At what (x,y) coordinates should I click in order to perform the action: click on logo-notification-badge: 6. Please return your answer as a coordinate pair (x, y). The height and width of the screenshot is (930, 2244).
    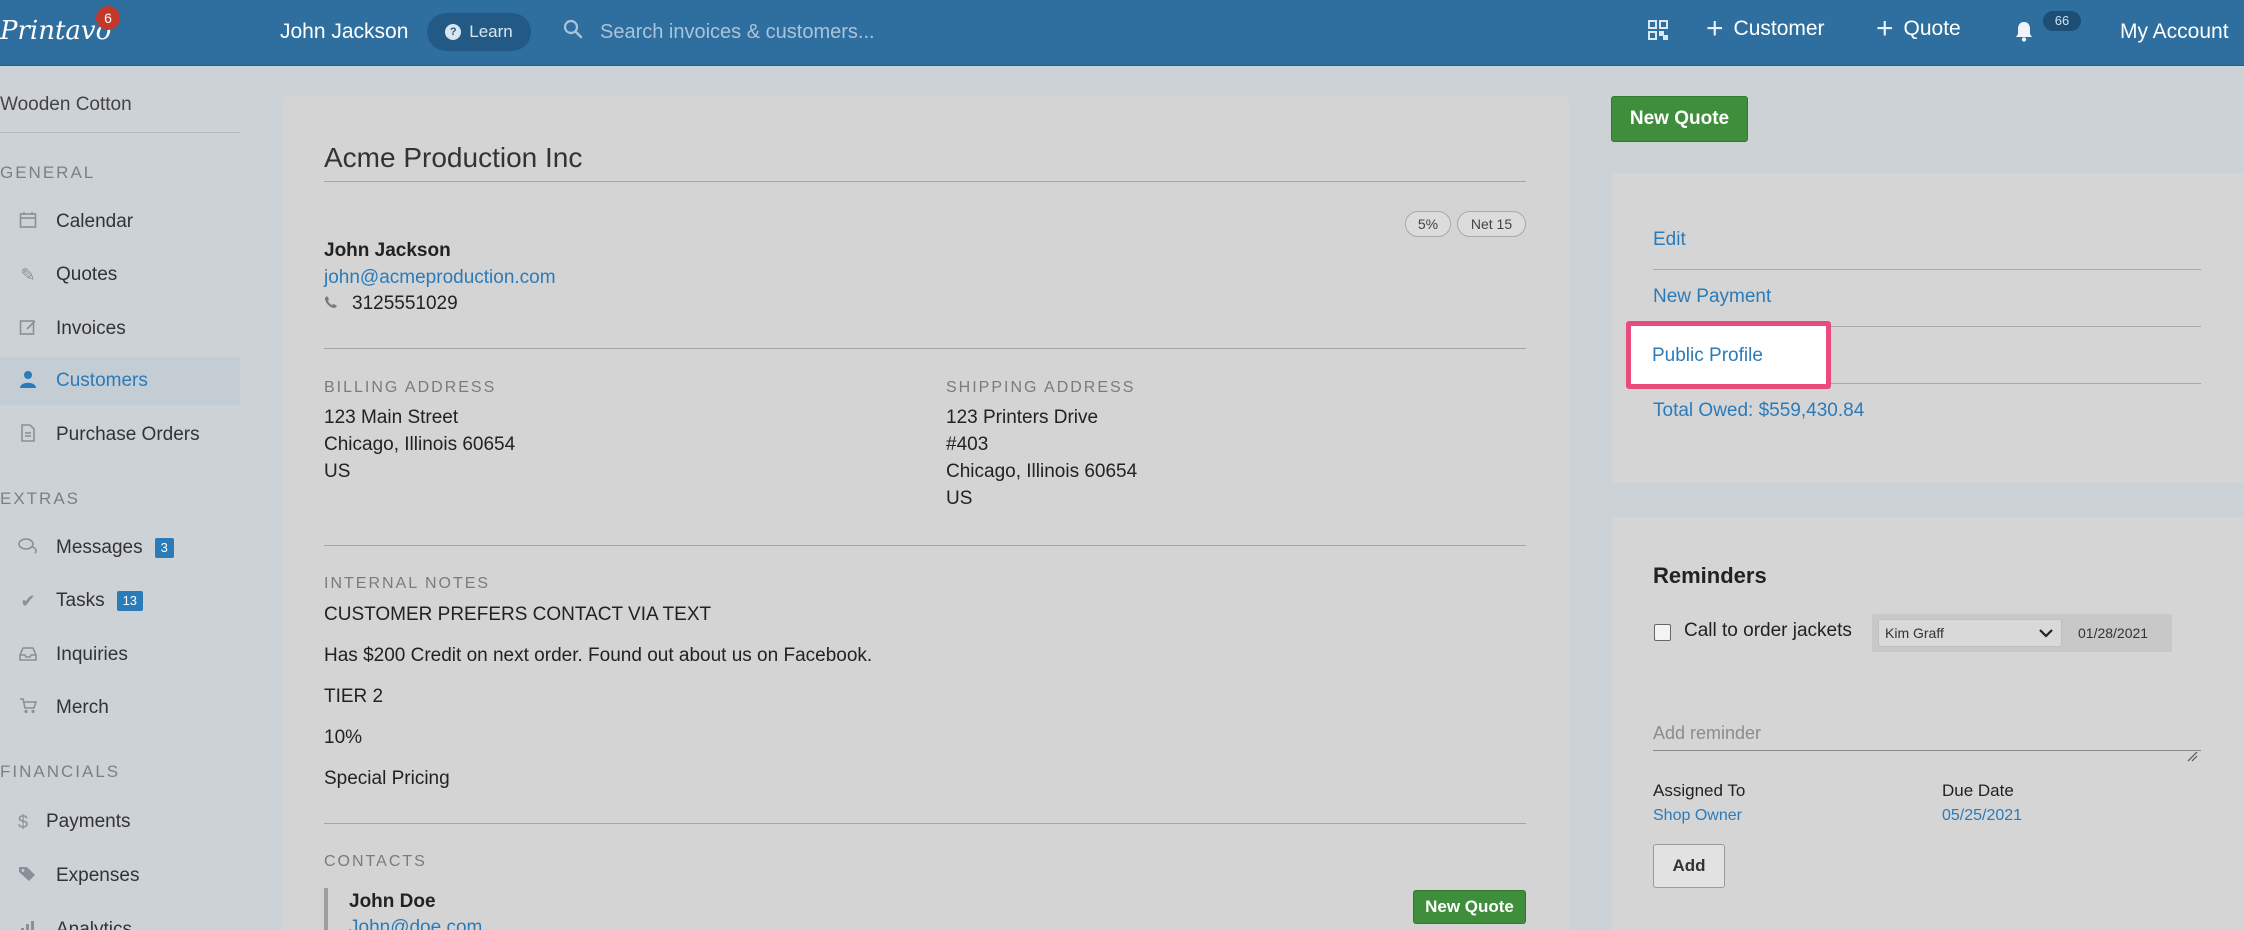
    Looking at the image, I should click on (108, 18).